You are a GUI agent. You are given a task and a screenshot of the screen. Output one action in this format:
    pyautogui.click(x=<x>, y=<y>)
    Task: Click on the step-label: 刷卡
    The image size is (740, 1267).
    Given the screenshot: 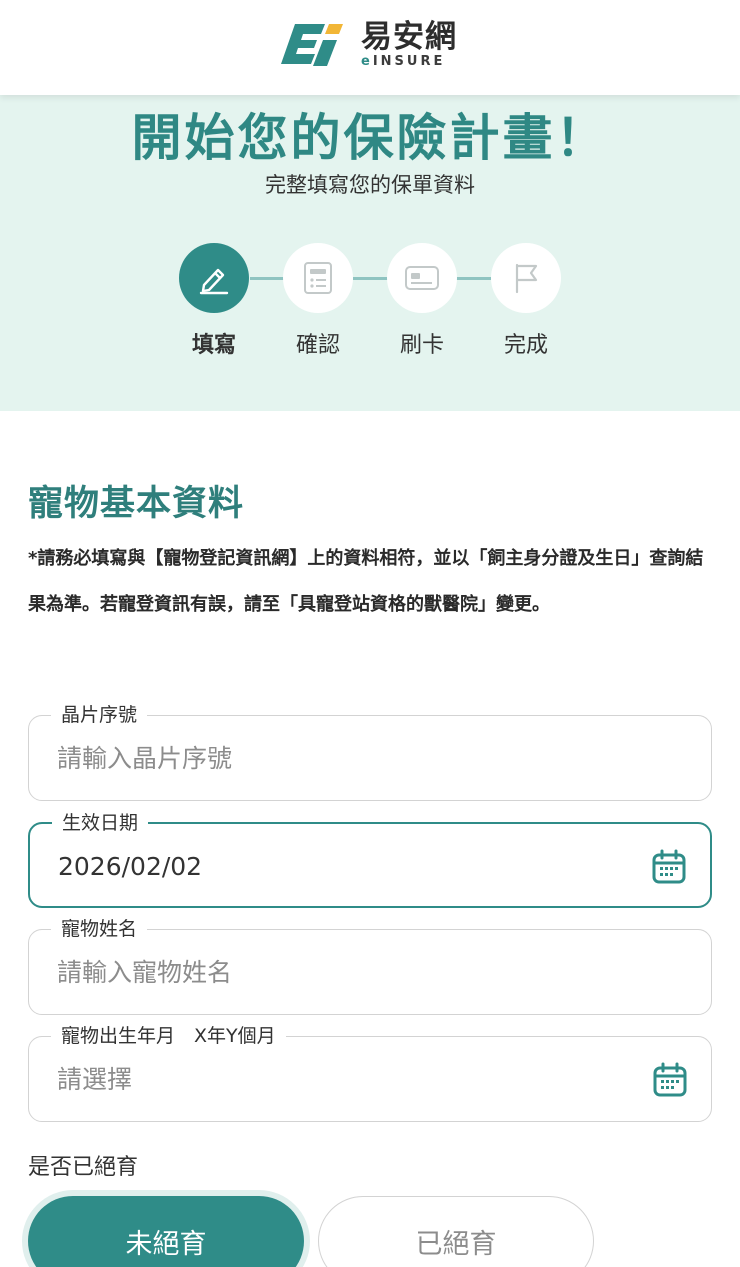 What is the action you would take?
    pyautogui.click(x=421, y=345)
    